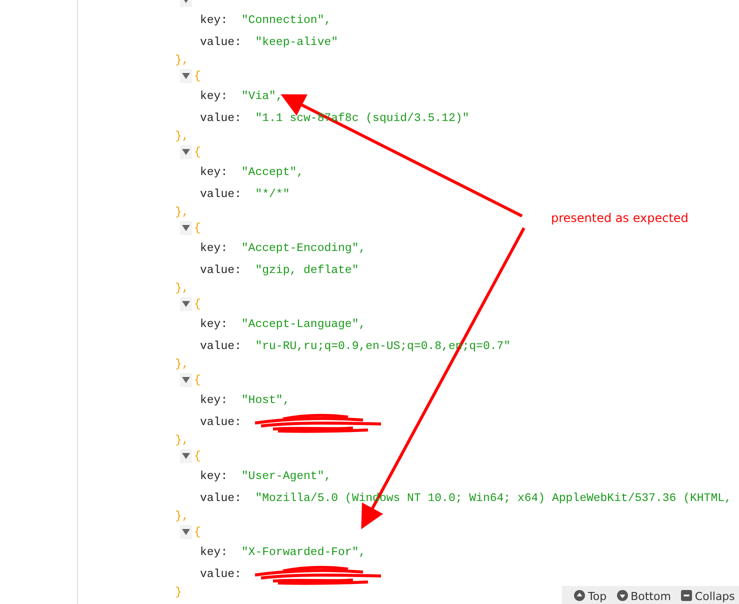  What do you see at coordinates (286, 476) in the screenshot?
I see `key-value: "User-Agent",` at bounding box center [286, 476].